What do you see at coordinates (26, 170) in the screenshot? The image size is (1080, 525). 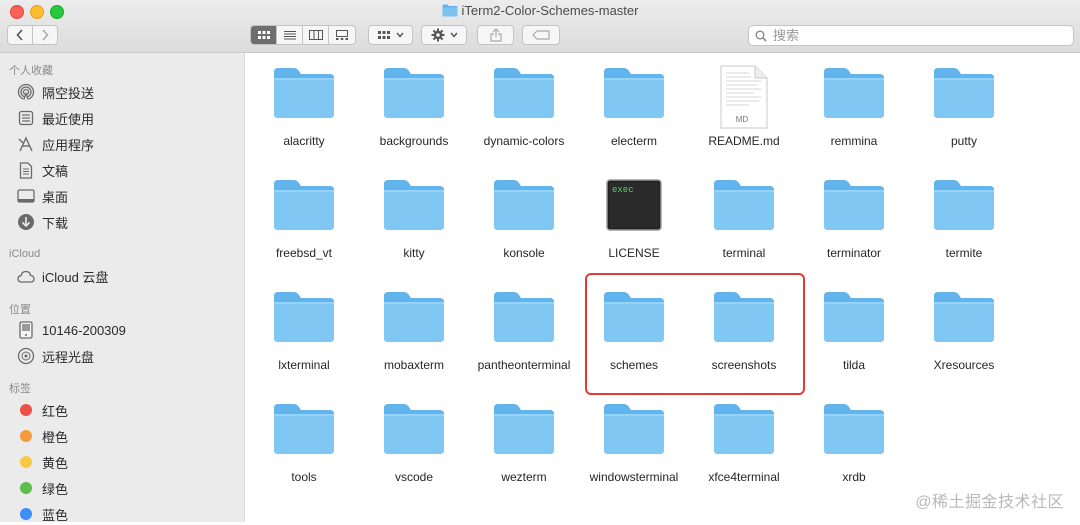 I see `documents-icon` at bounding box center [26, 170].